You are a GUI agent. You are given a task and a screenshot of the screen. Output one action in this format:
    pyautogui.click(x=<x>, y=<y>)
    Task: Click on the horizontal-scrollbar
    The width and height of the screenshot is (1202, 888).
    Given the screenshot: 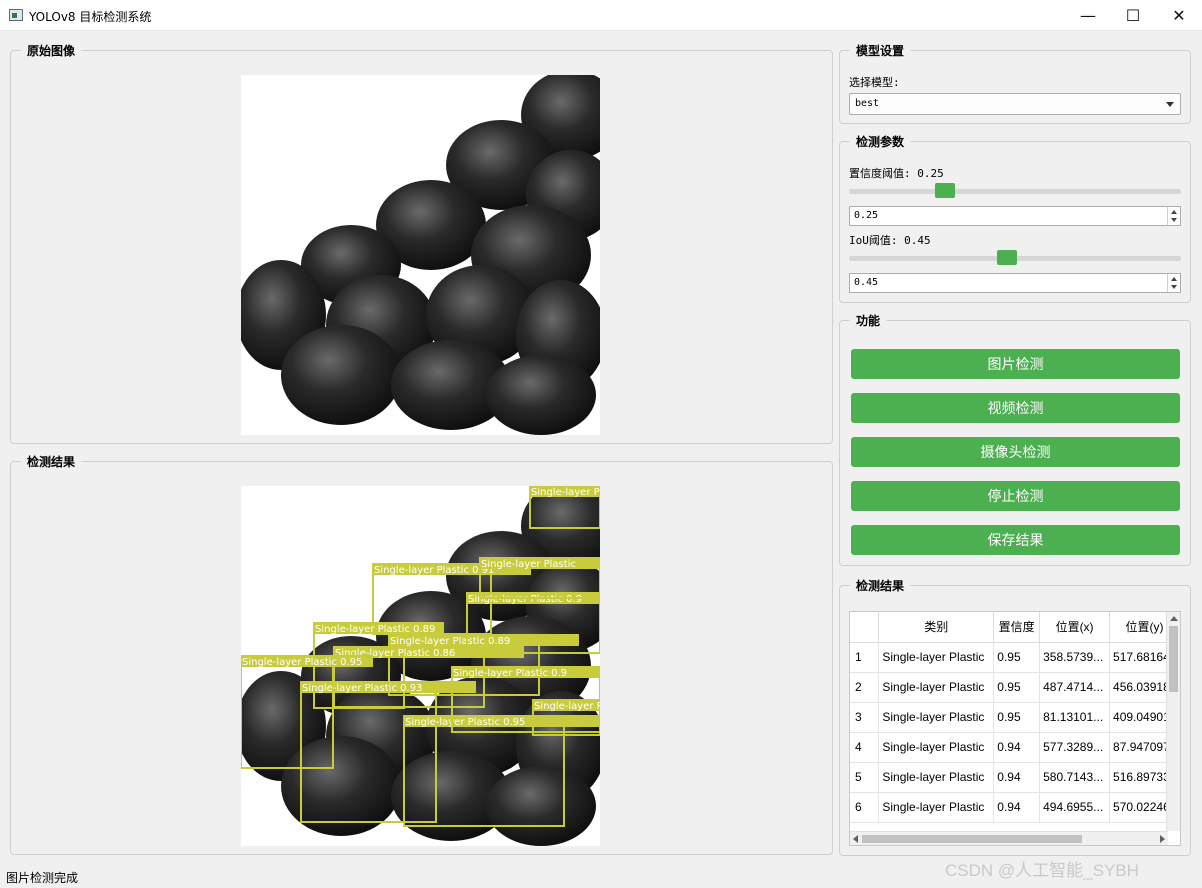 What is the action you would take?
    pyautogui.click(x=1009, y=838)
    